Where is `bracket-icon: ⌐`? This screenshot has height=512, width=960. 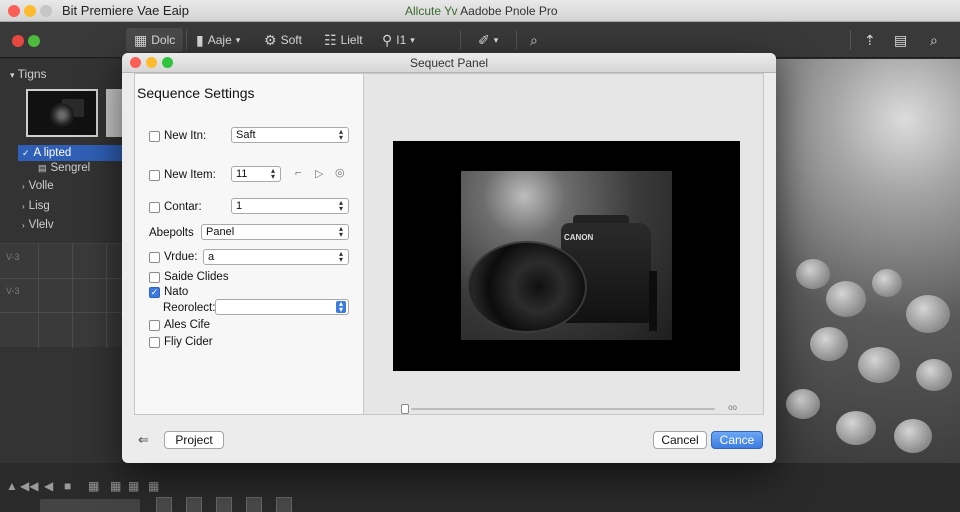
bracket-icon: ⌐ is located at coordinates (298, 173).